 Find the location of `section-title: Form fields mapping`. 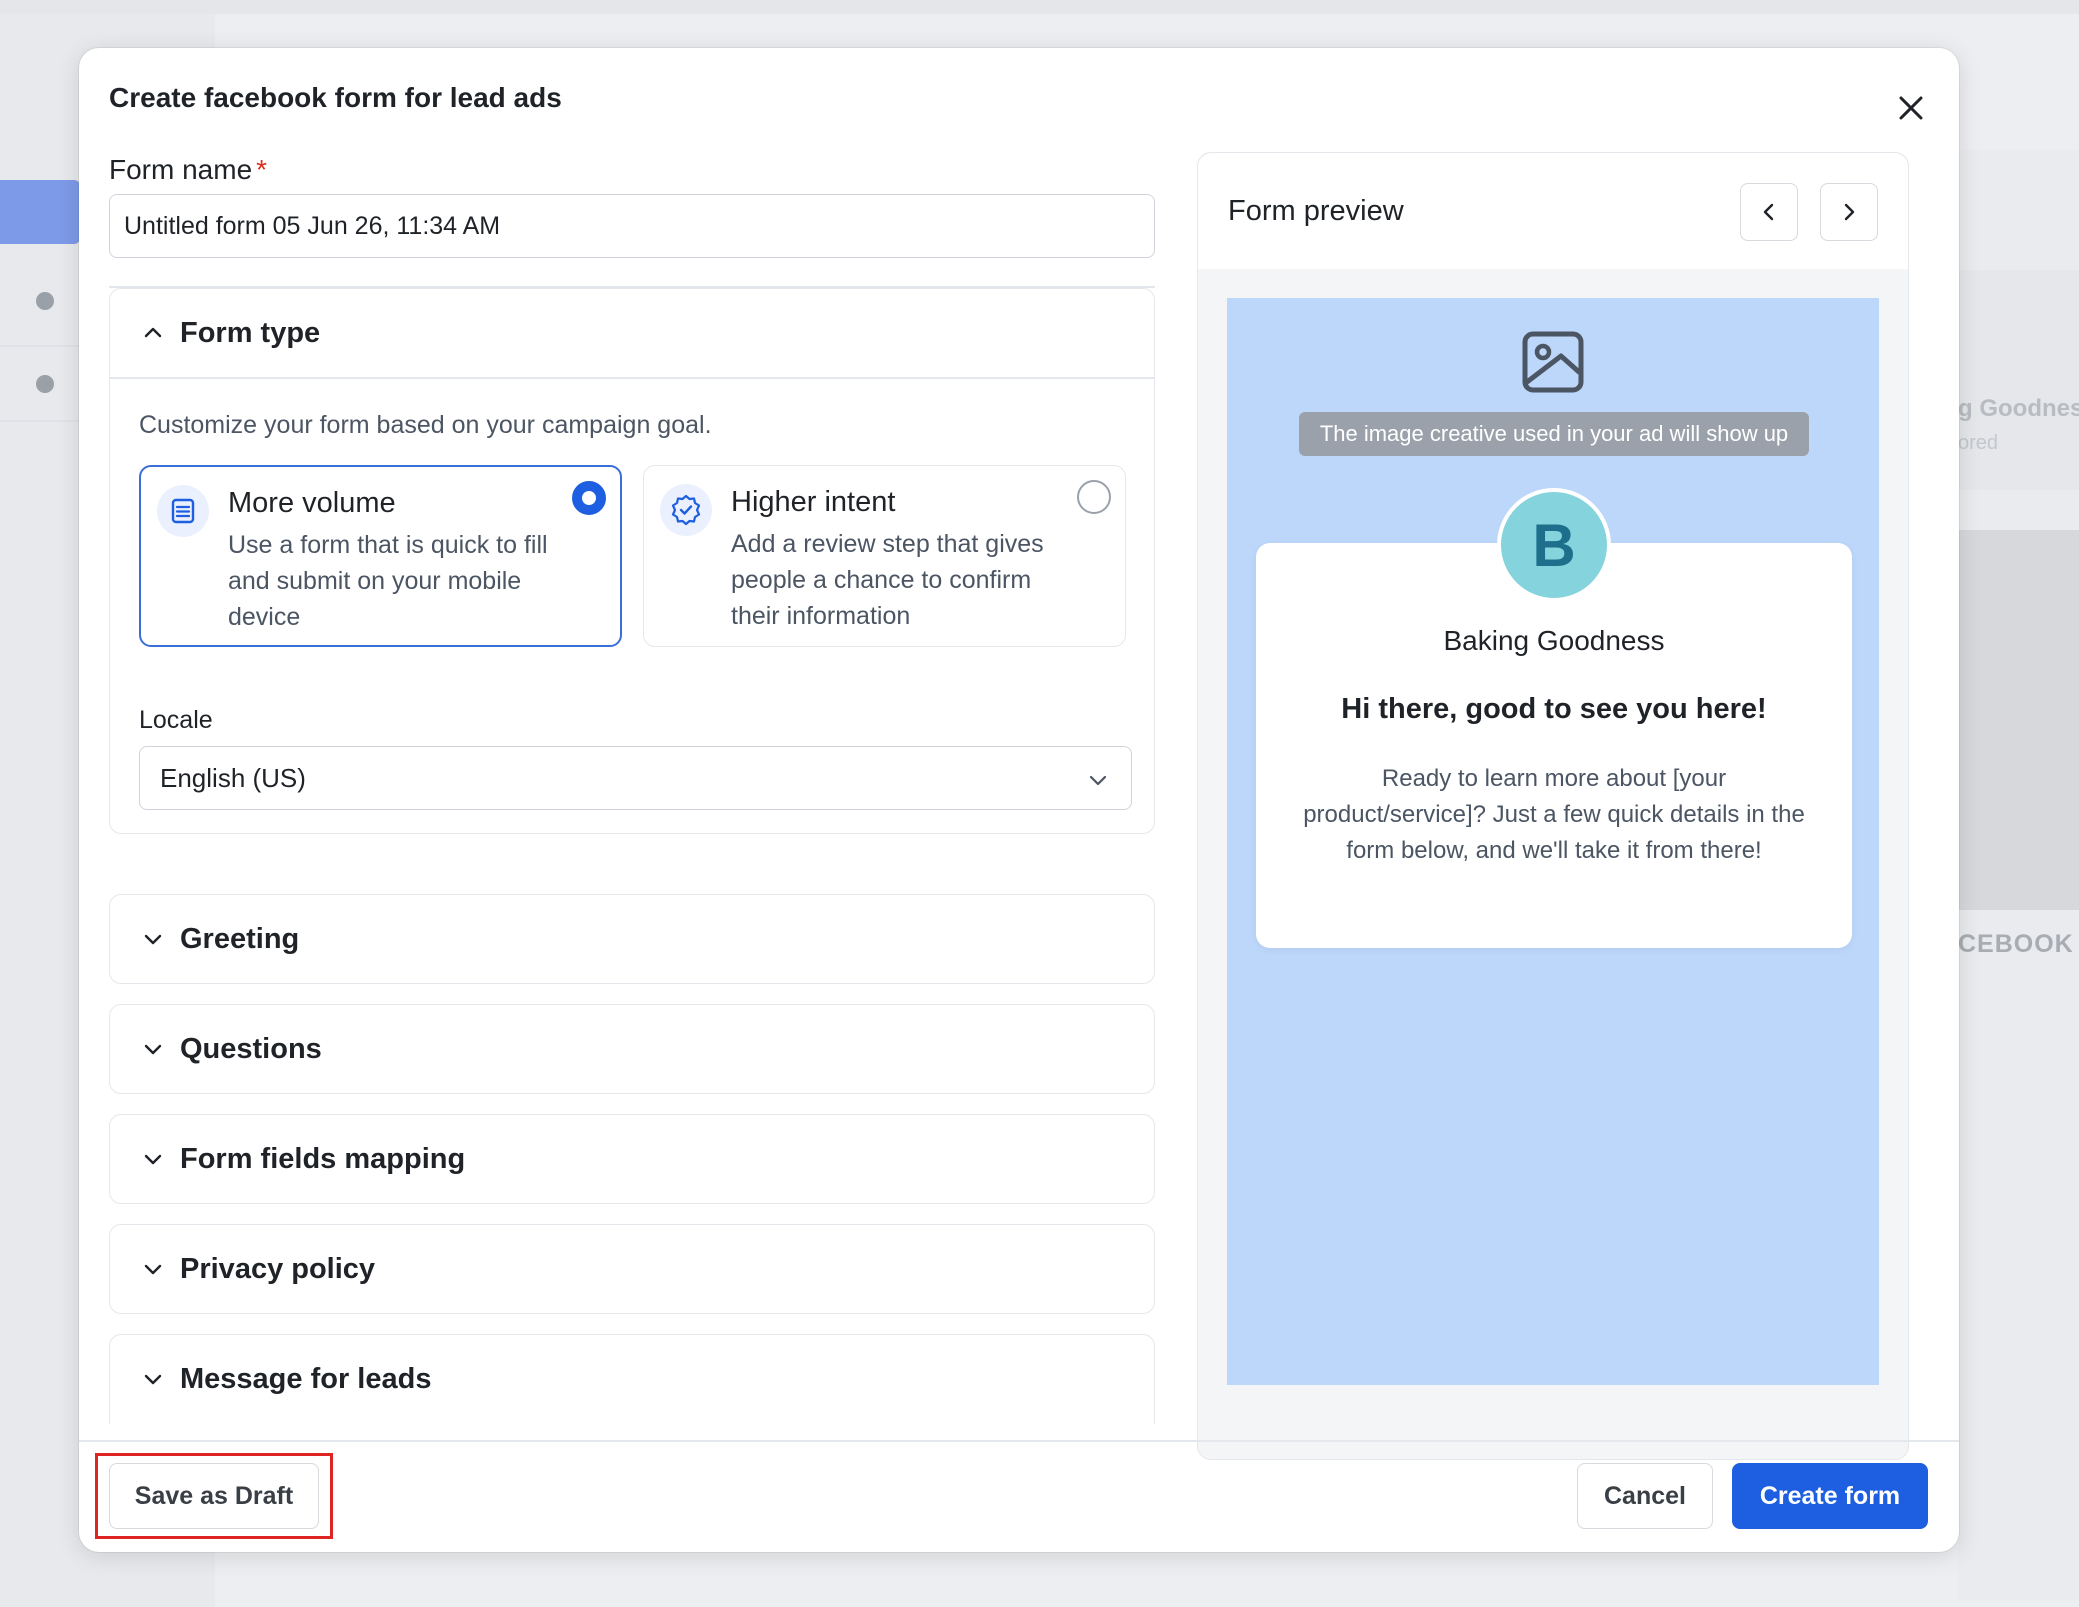

section-title: Form fields mapping is located at coordinates (323, 1158).